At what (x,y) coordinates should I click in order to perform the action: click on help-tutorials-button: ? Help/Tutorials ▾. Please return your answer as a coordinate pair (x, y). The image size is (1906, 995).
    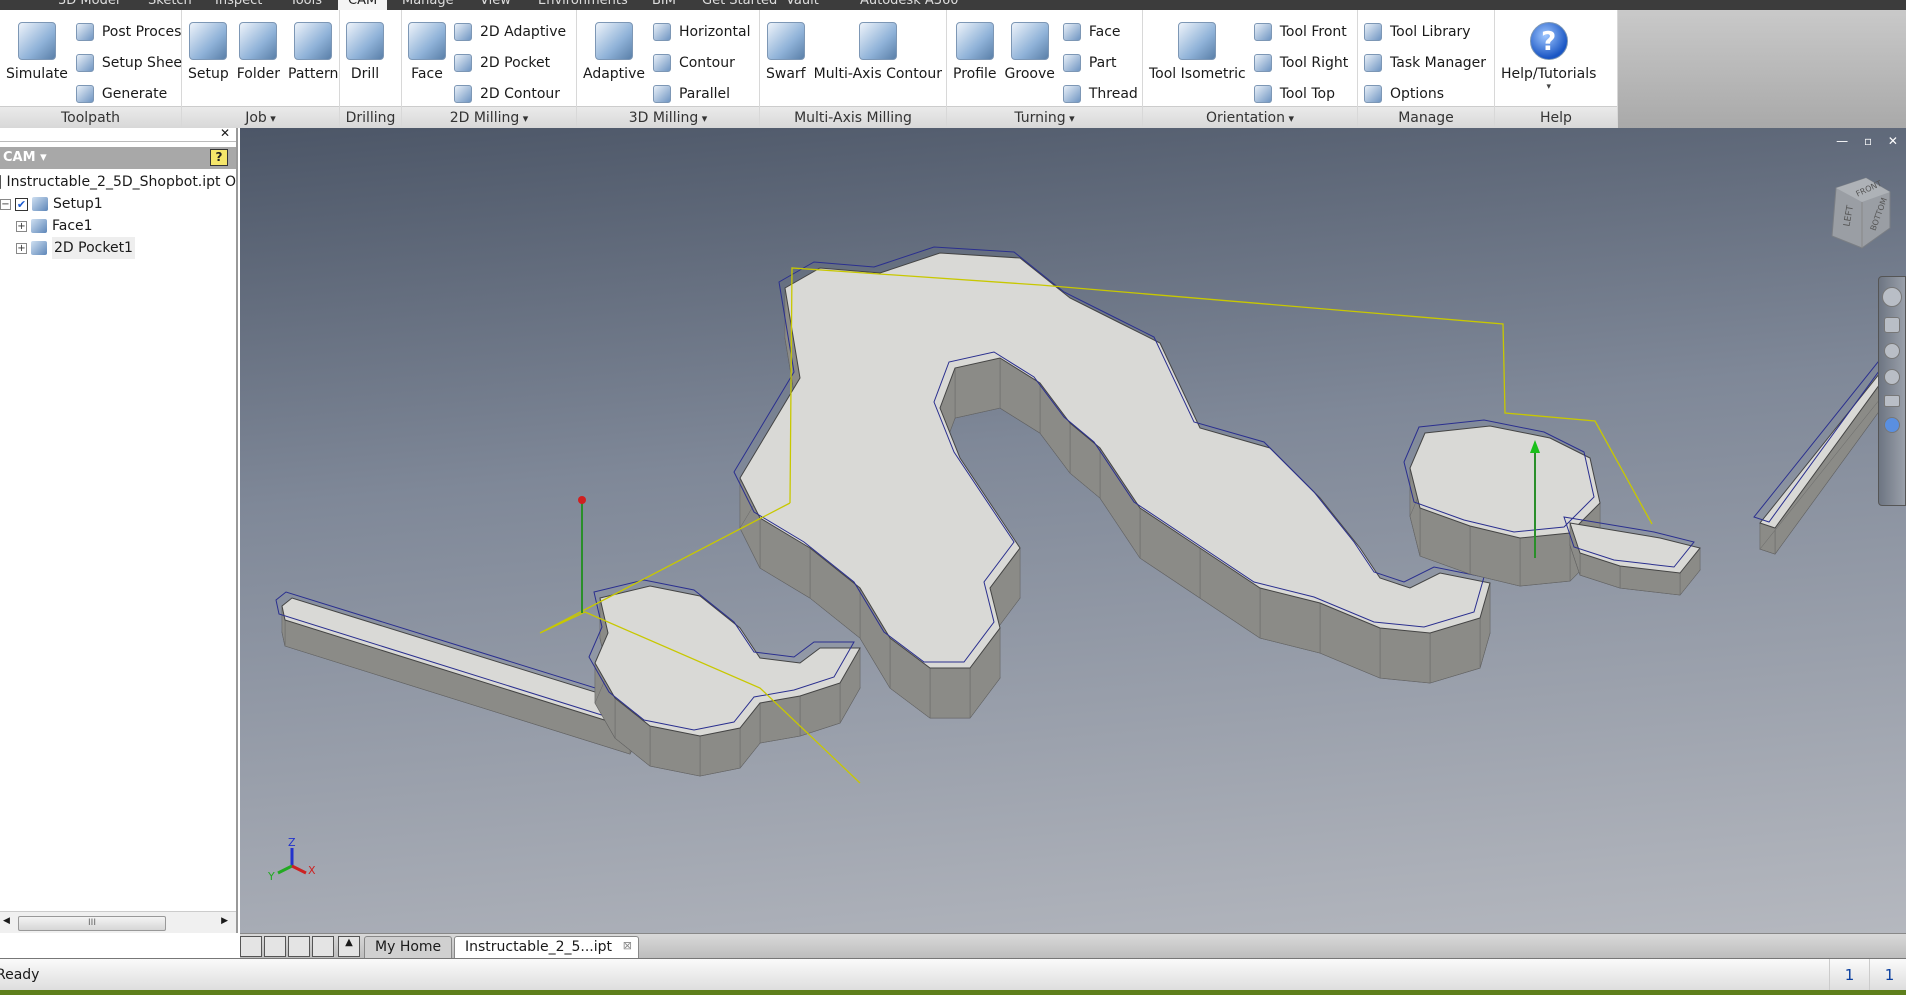
    Looking at the image, I should click on (1548, 57).